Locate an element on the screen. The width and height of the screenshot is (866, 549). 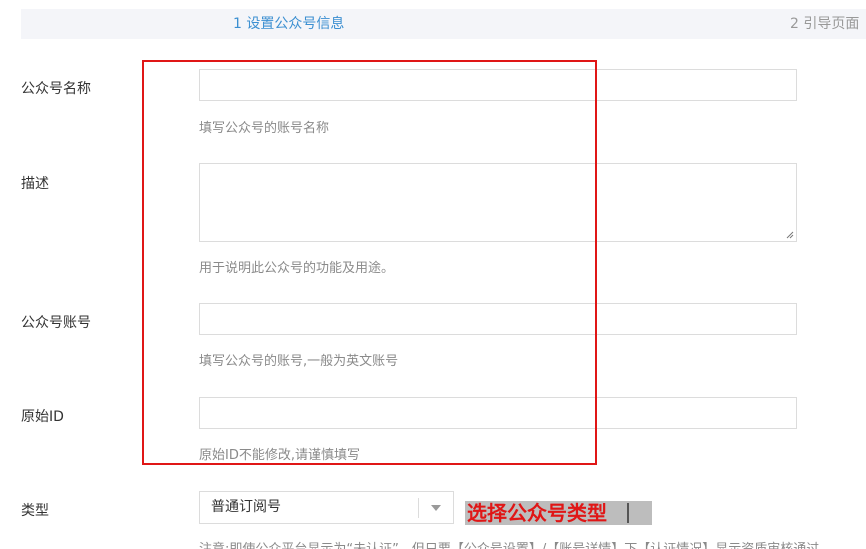
type-label: 类型 is located at coordinates (35, 511).